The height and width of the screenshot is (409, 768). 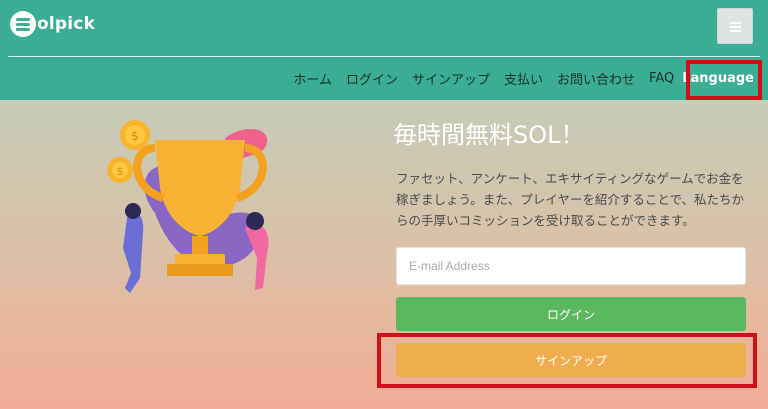 What do you see at coordinates (571, 266) in the screenshot?
I see `email-input` at bounding box center [571, 266].